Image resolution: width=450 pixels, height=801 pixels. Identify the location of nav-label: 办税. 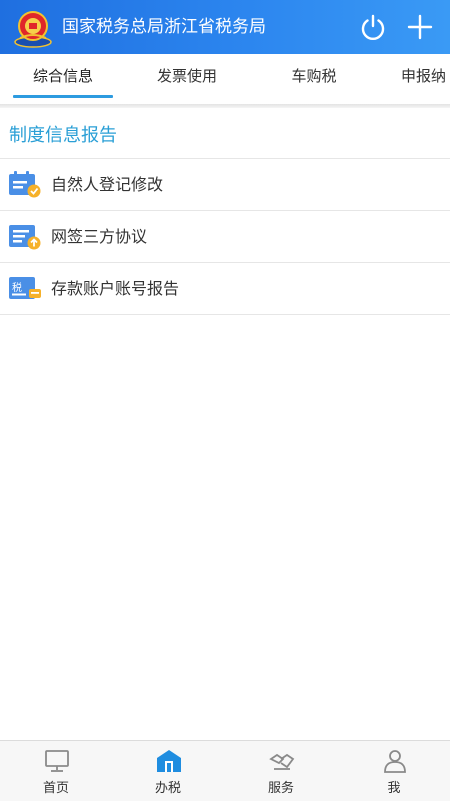
(167, 788).